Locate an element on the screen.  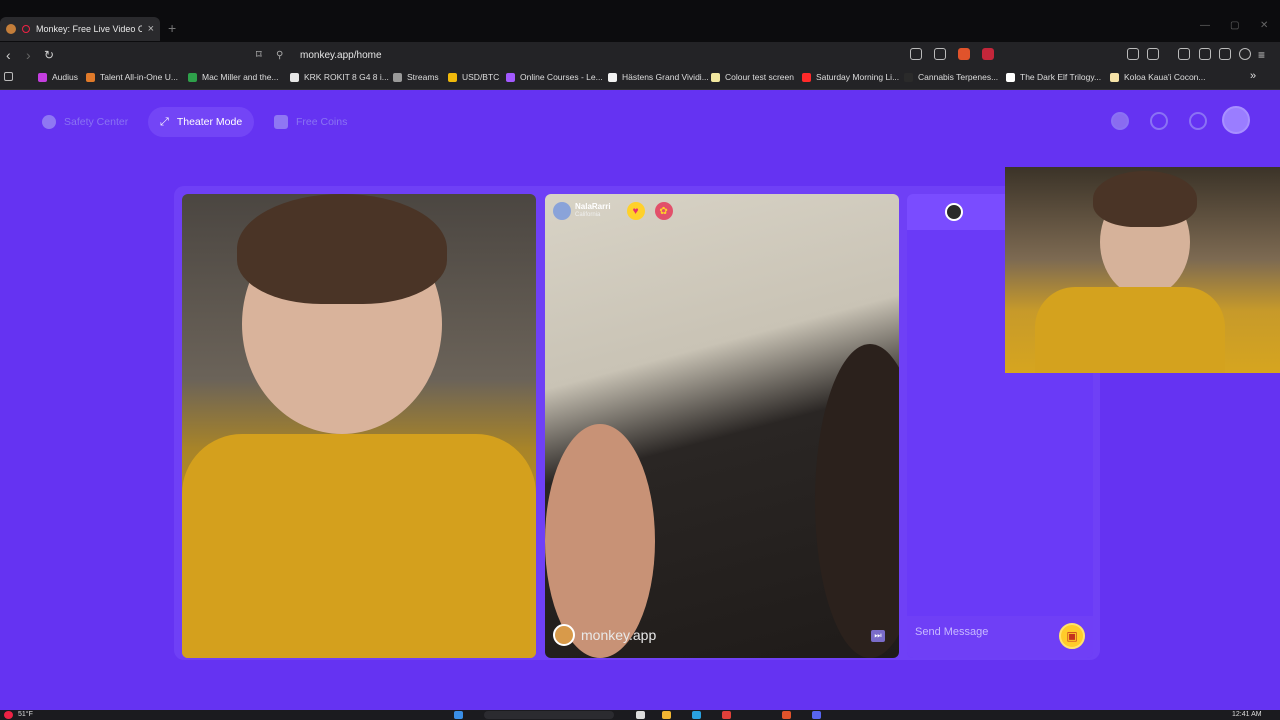
forward-icon: › is located at coordinates (28, 55).